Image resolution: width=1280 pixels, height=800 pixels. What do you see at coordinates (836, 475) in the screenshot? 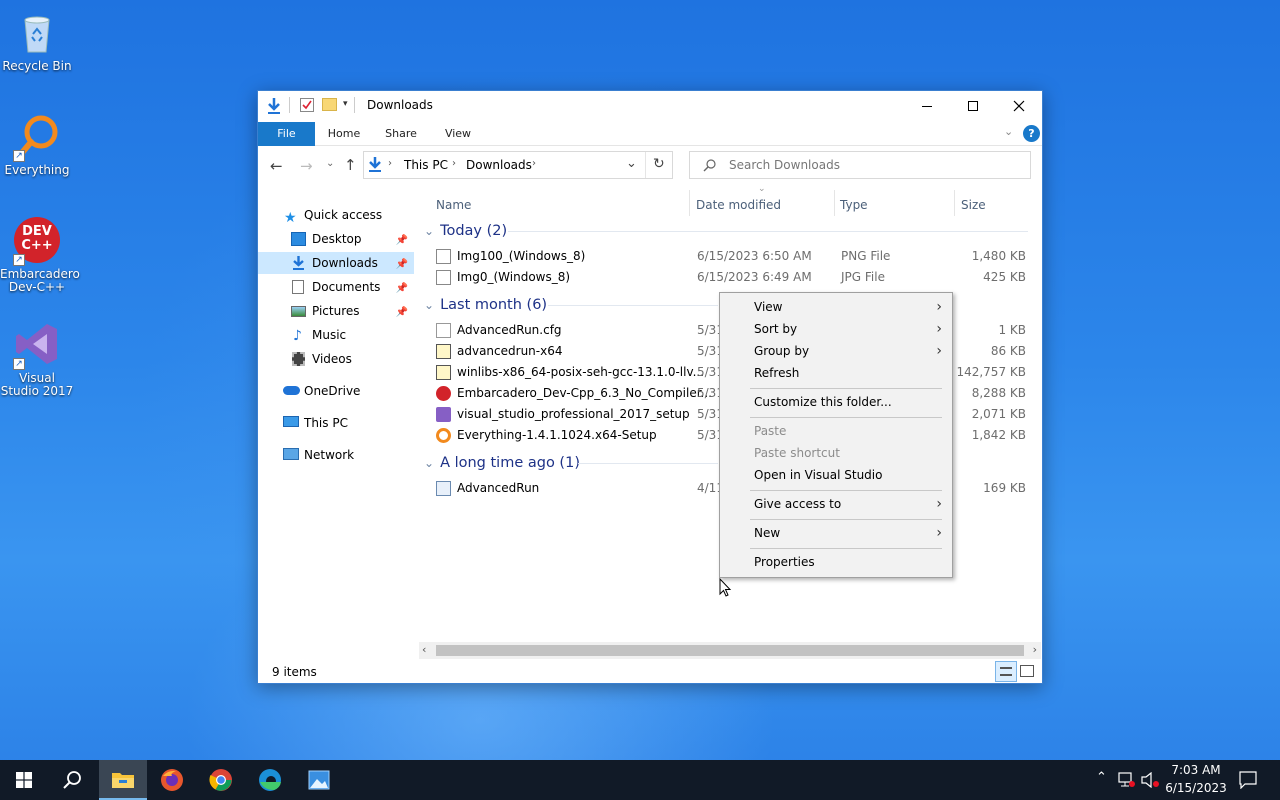
I see `menu-item-open-in-visual-studio: Open in Visual Studio` at bounding box center [836, 475].